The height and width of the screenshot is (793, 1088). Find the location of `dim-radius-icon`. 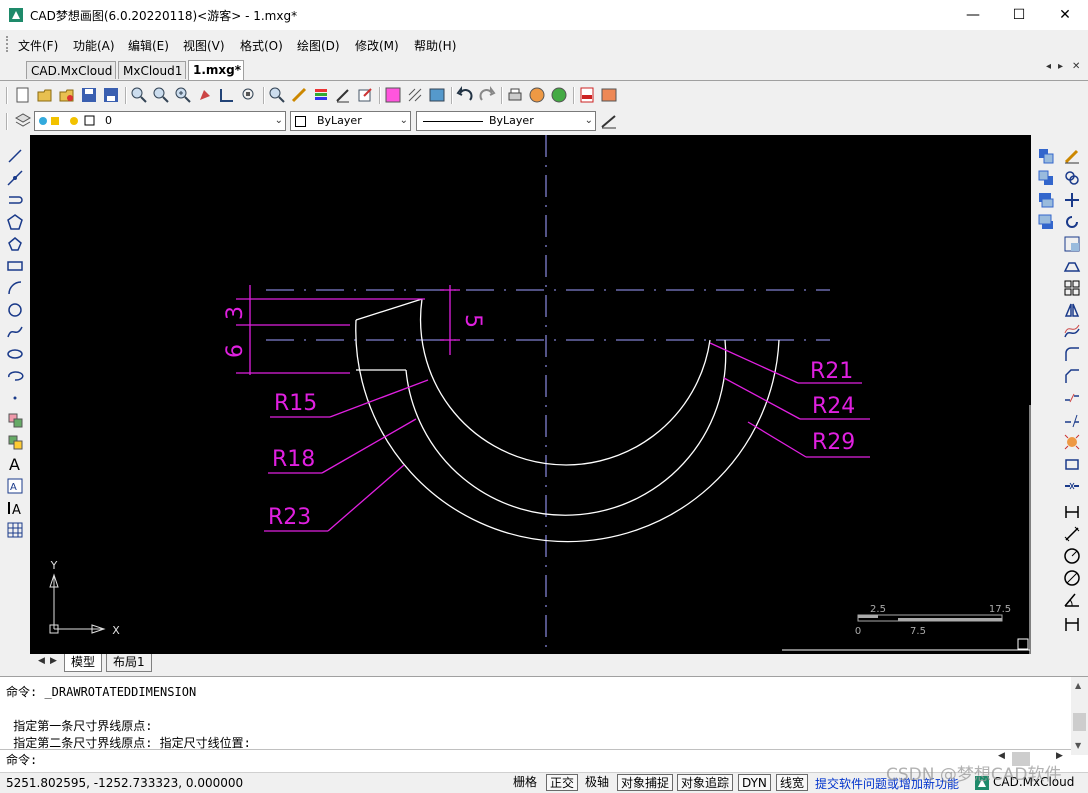

dim-radius-icon is located at coordinates (1072, 556).